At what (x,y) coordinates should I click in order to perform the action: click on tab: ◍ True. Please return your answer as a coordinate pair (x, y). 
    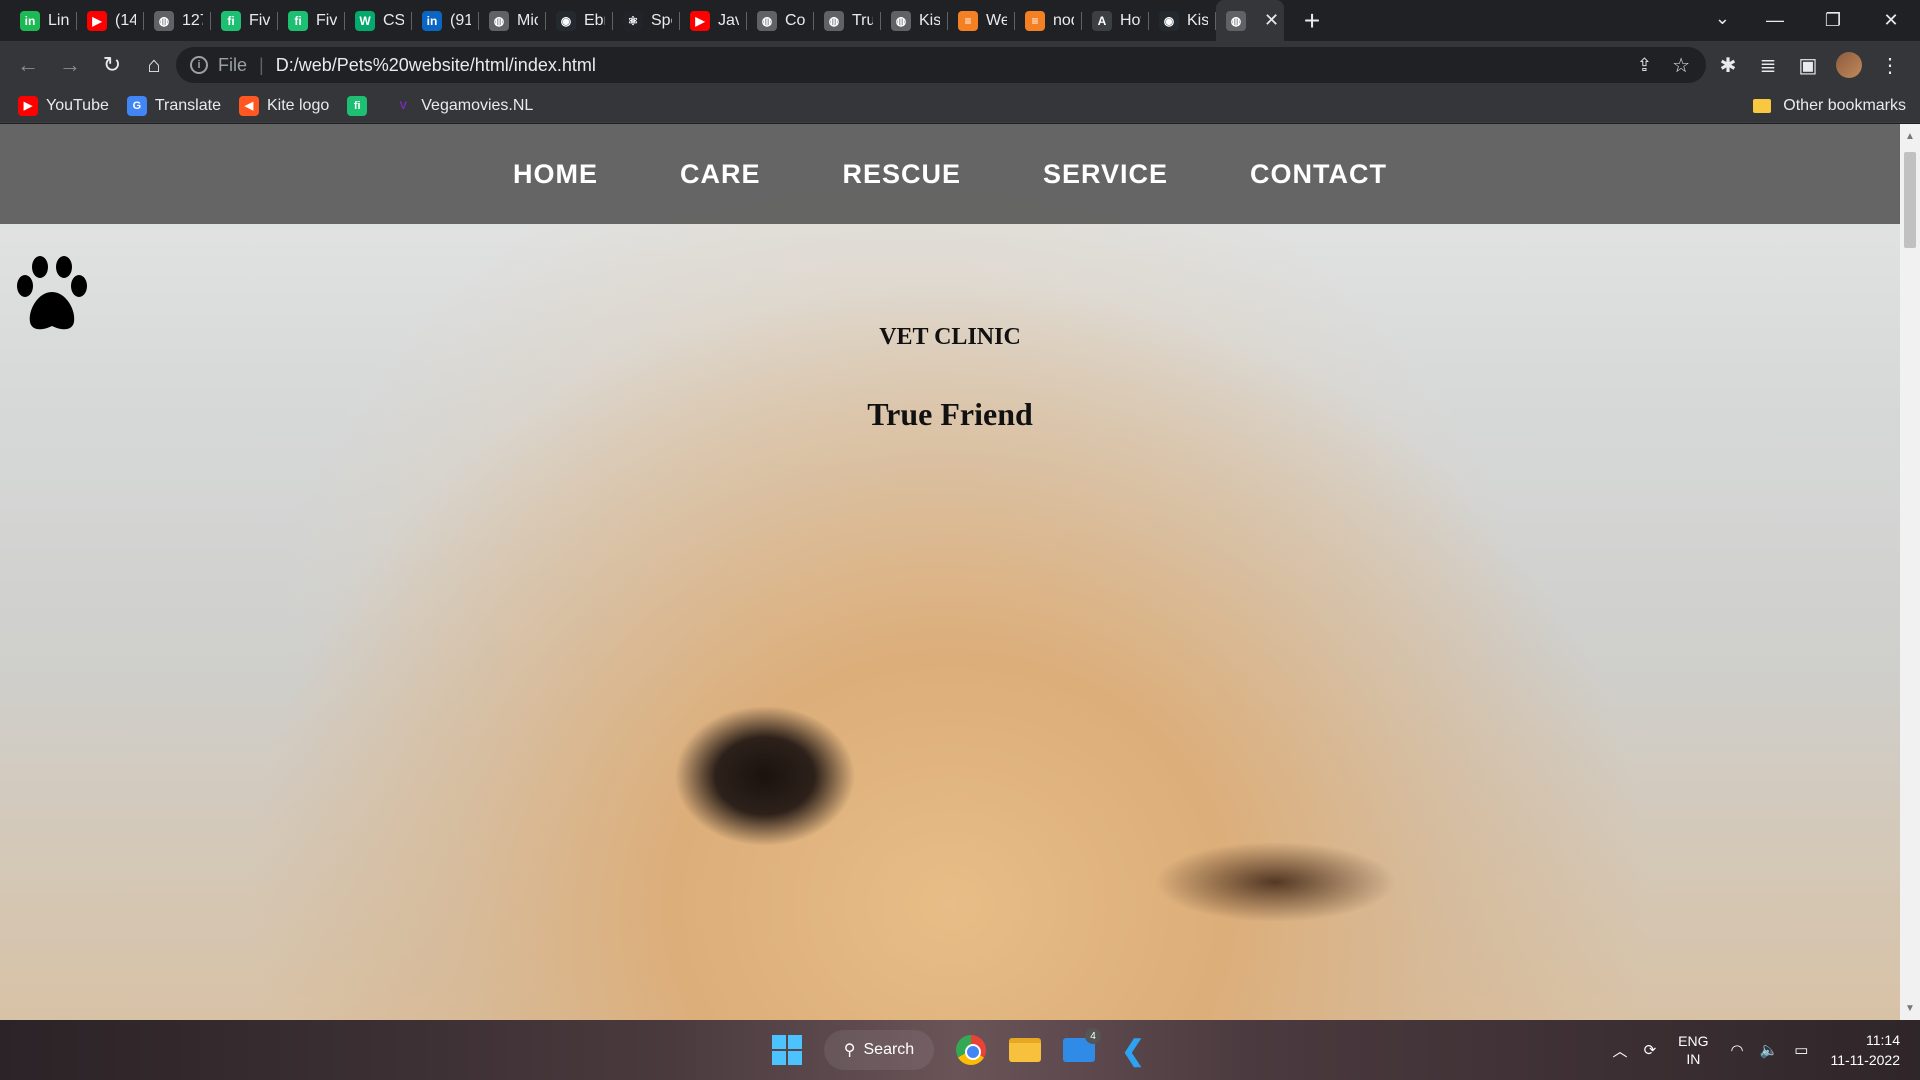
    Looking at the image, I should click on (847, 20).